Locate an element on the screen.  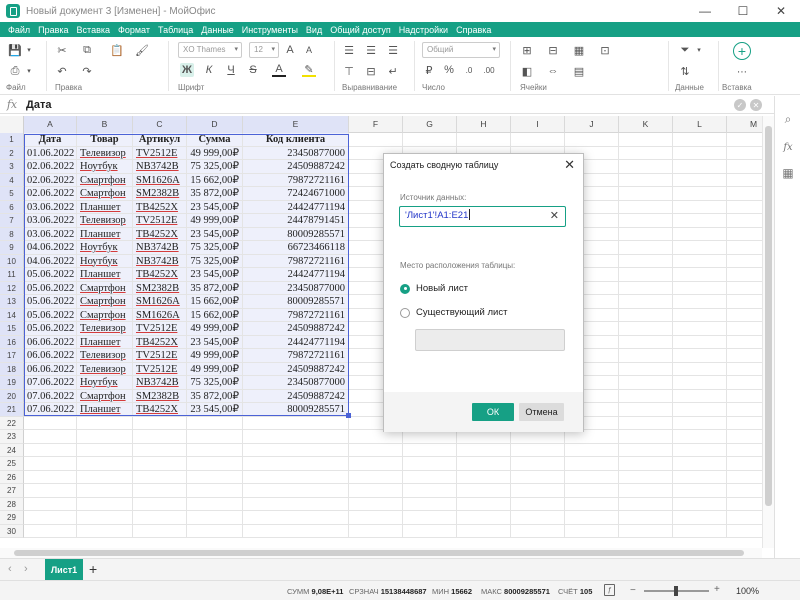
row-header: 15 is located at coordinates (12, 329).